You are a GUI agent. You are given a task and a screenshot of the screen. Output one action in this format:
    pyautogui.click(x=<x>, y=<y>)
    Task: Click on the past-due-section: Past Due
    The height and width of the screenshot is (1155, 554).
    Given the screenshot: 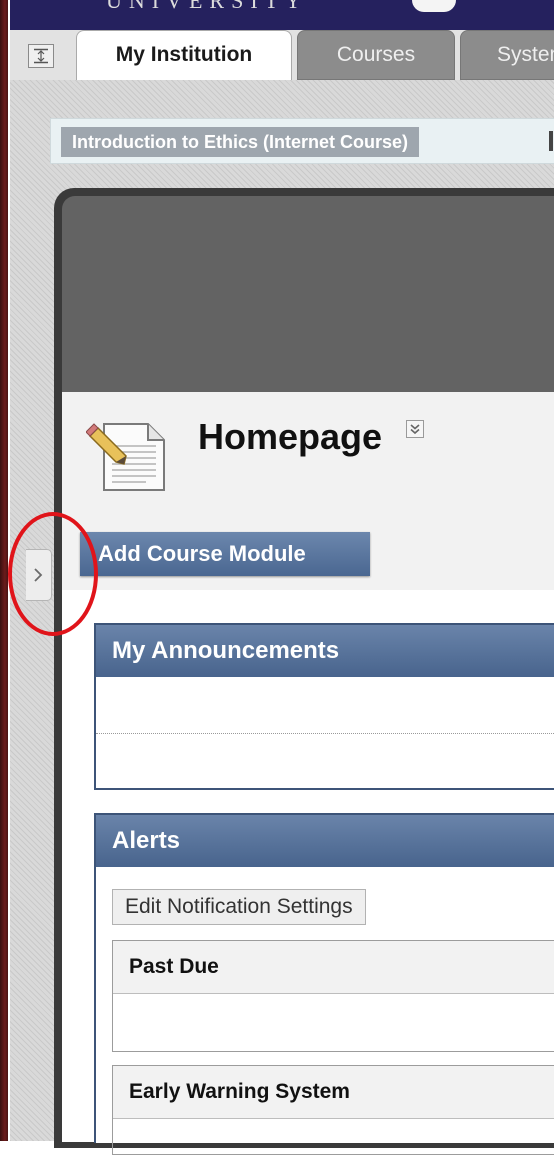 What is the action you would take?
    pyautogui.click(x=333, y=996)
    